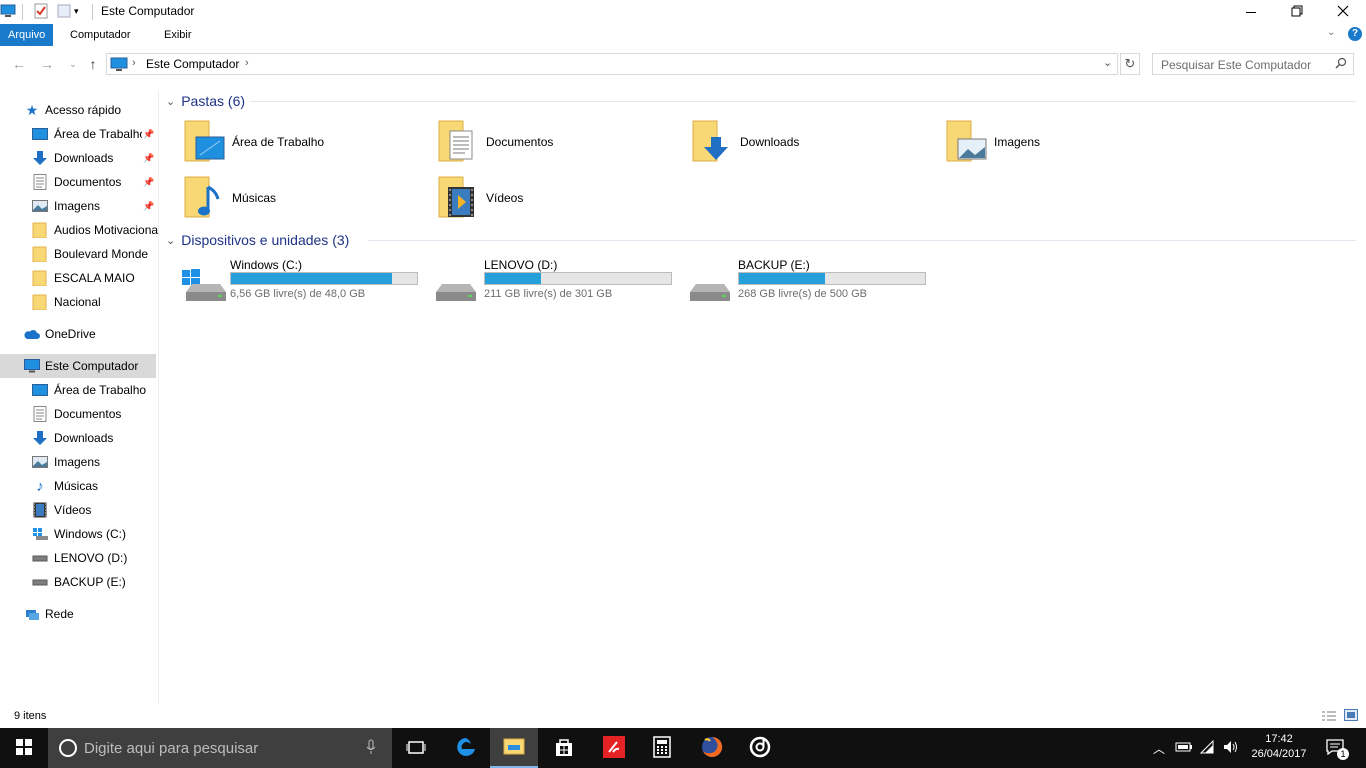 This screenshot has height=768, width=1366. What do you see at coordinates (614, 748) in the screenshot?
I see `taskbar-app-red` at bounding box center [614, 748].